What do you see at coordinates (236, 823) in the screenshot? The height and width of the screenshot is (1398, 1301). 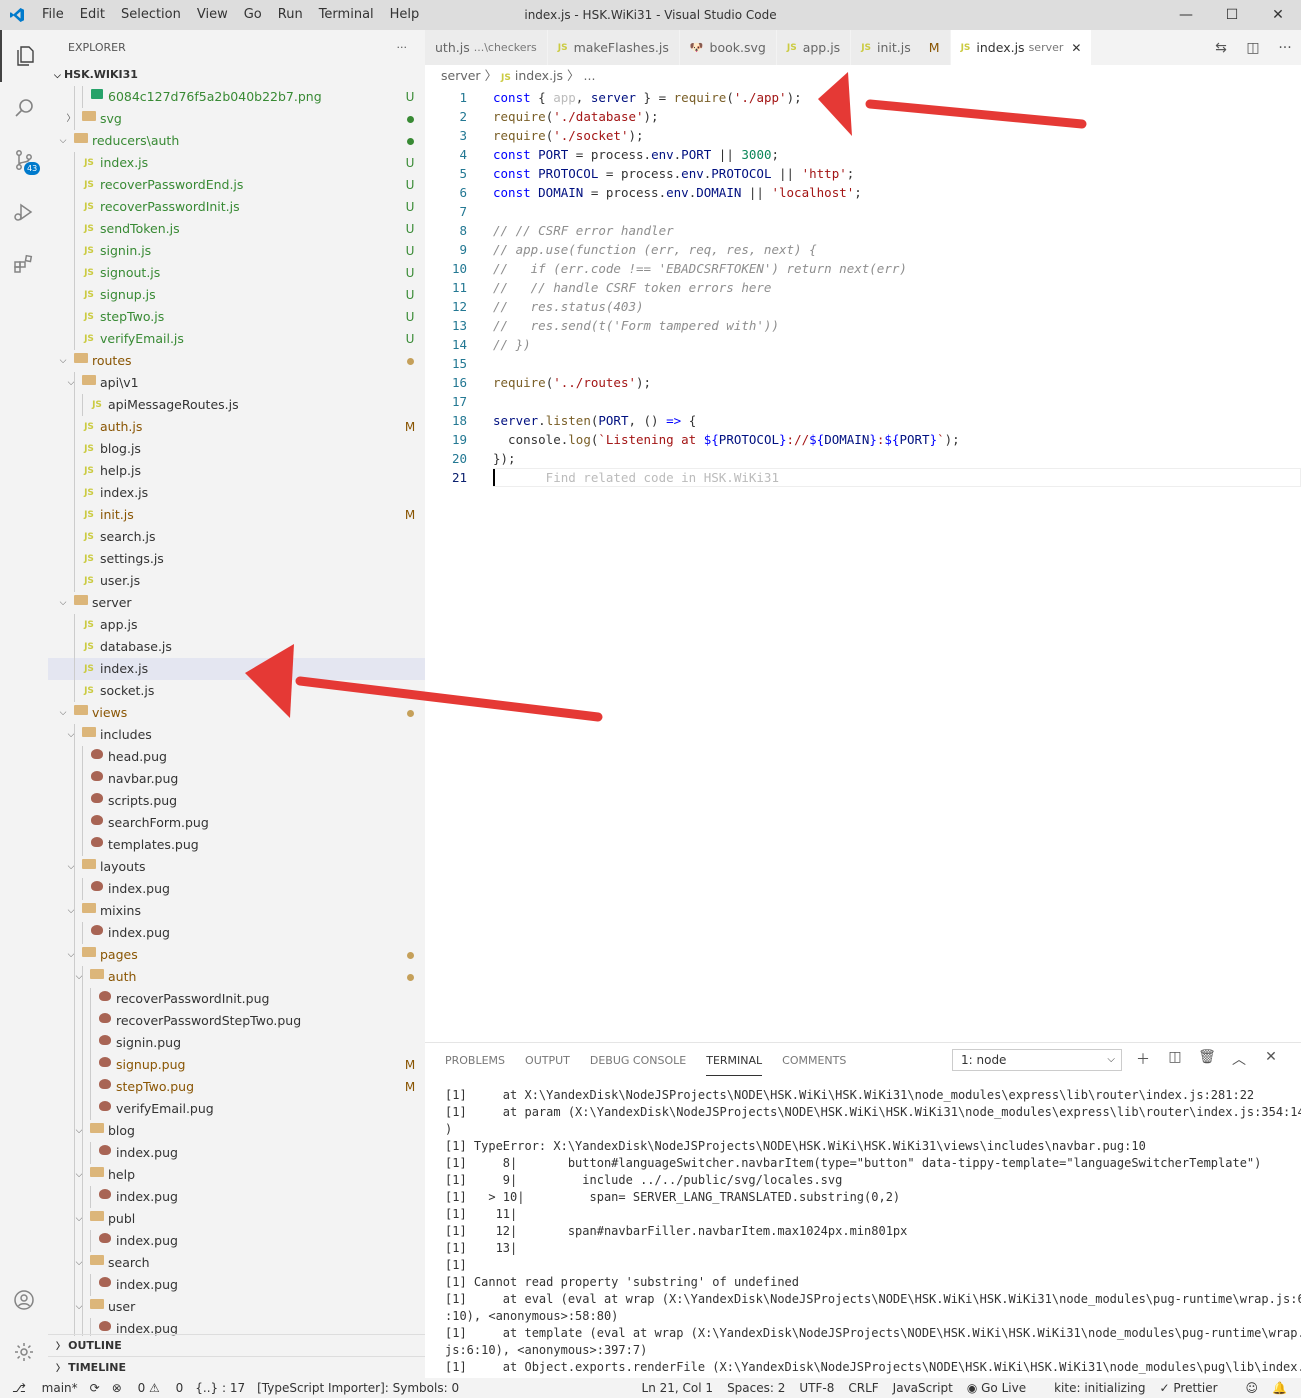 I see `tree-file: searchForm.pug` at bounding box center [236, 823].